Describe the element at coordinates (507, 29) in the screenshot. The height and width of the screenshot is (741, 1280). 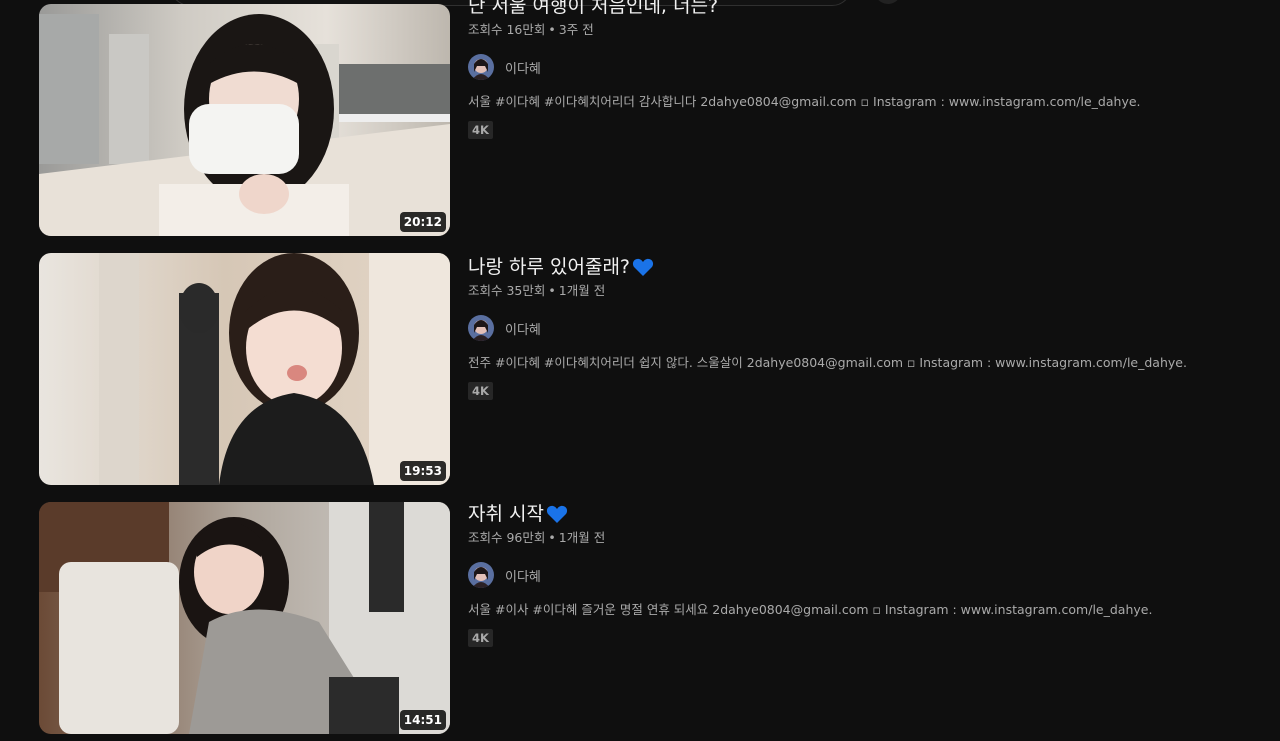
I see `view-count: 조회수 16만회` at that location.